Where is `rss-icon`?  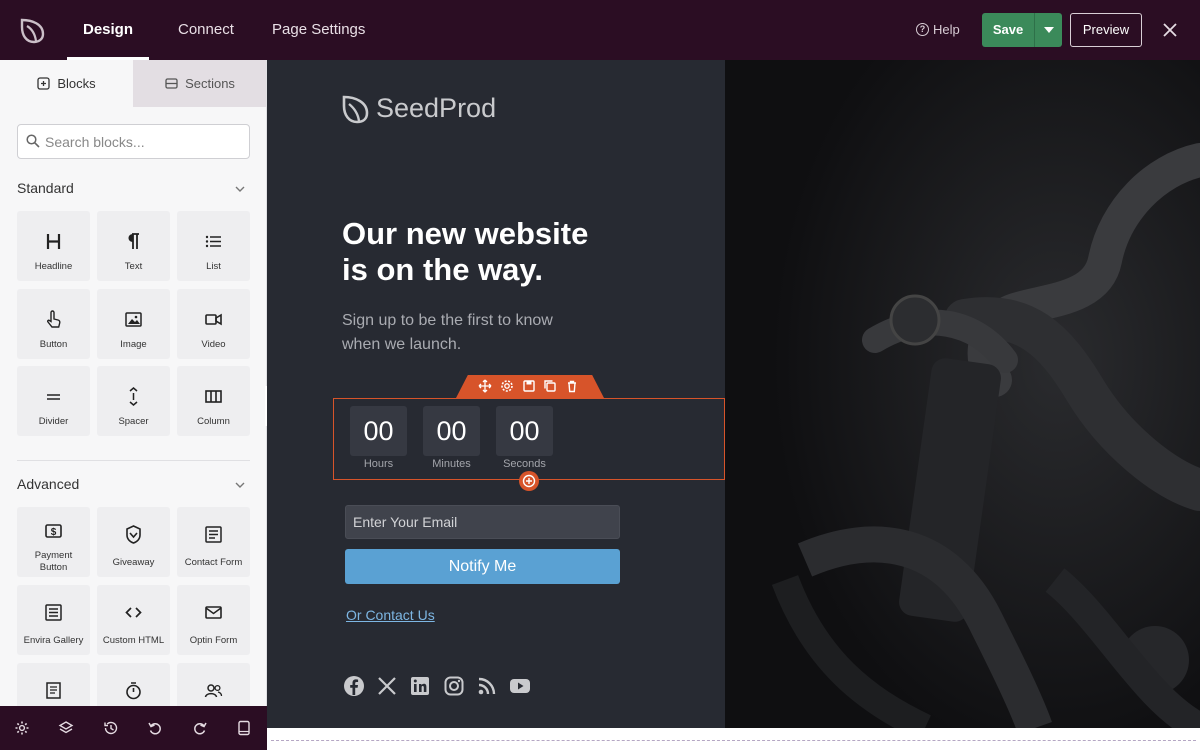 rss-icon is located at coordinates (487, 686).